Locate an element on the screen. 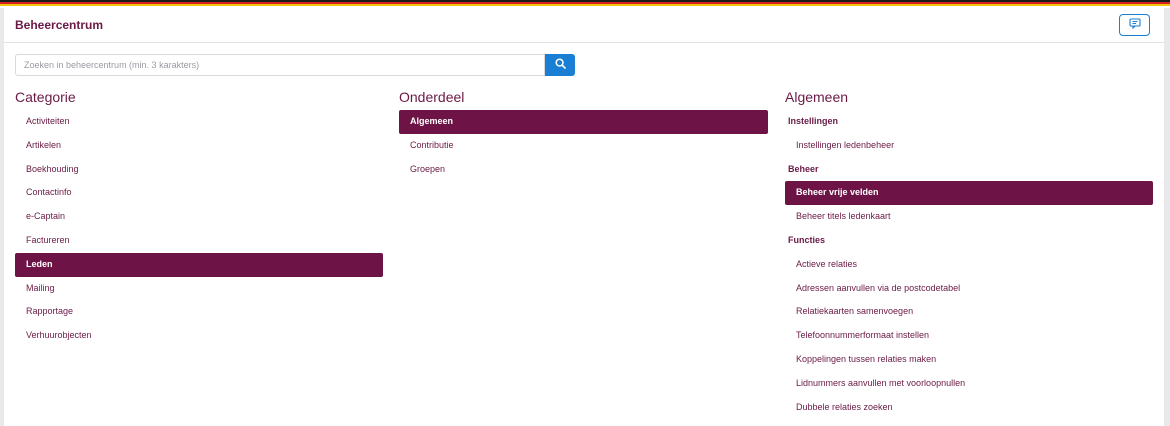  search-button is located at coordinates (560, 65).